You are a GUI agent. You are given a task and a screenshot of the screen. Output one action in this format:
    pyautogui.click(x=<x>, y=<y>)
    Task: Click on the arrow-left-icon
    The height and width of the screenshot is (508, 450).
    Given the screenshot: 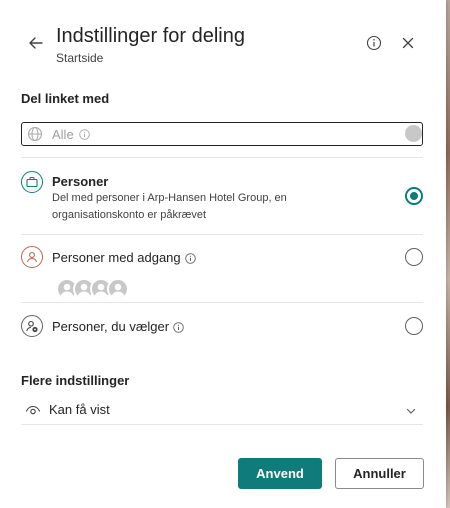 What is the action you would take?
    pyautogui.click(x=36, y=43)
    